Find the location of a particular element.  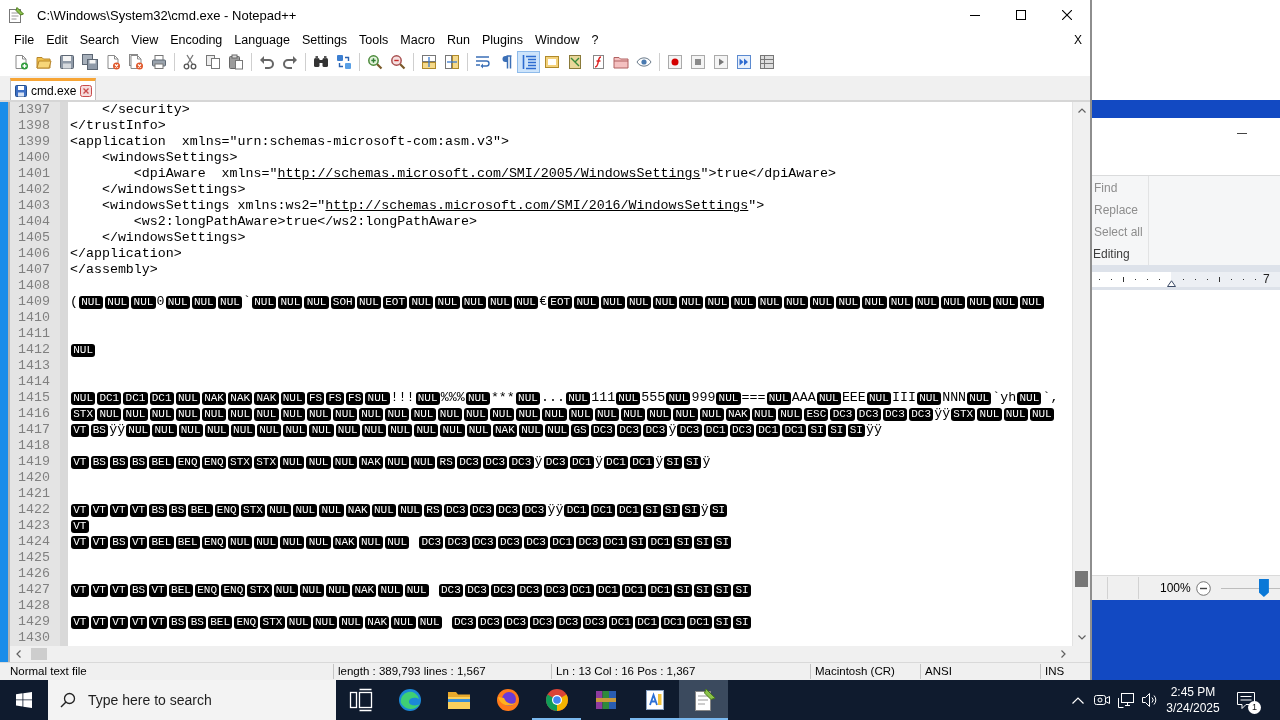

menu-item: Run is located at coordinates (458, 40).